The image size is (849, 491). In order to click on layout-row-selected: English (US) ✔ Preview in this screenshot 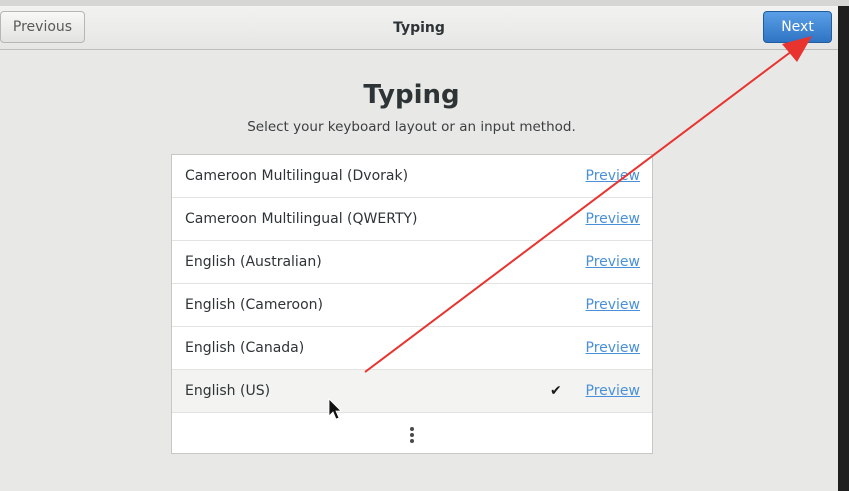, I will do `click(412, 391)`.